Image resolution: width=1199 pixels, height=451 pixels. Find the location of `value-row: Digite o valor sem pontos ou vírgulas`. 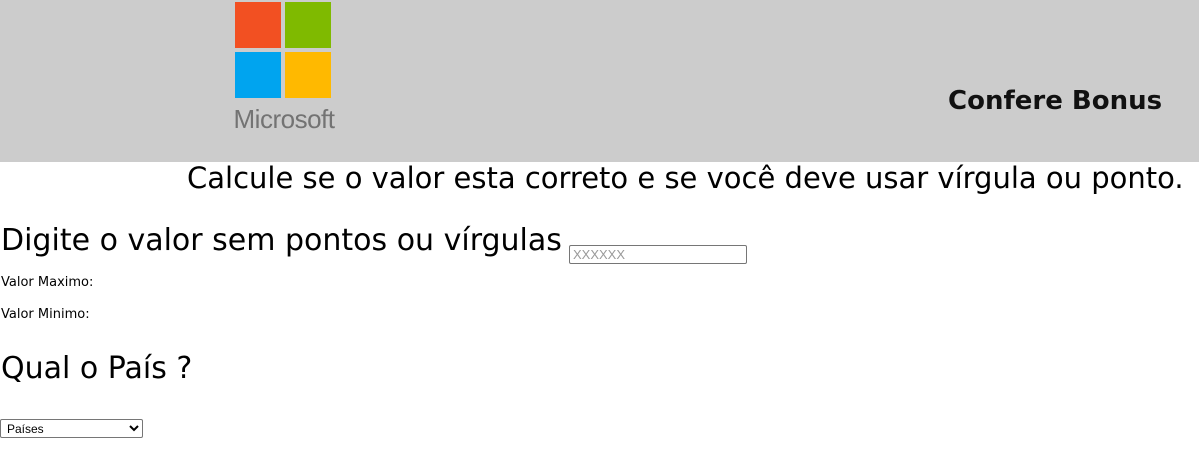

value-row: Digite o valor sem pontos ou vírgulas is located at coordinates (374, 243).